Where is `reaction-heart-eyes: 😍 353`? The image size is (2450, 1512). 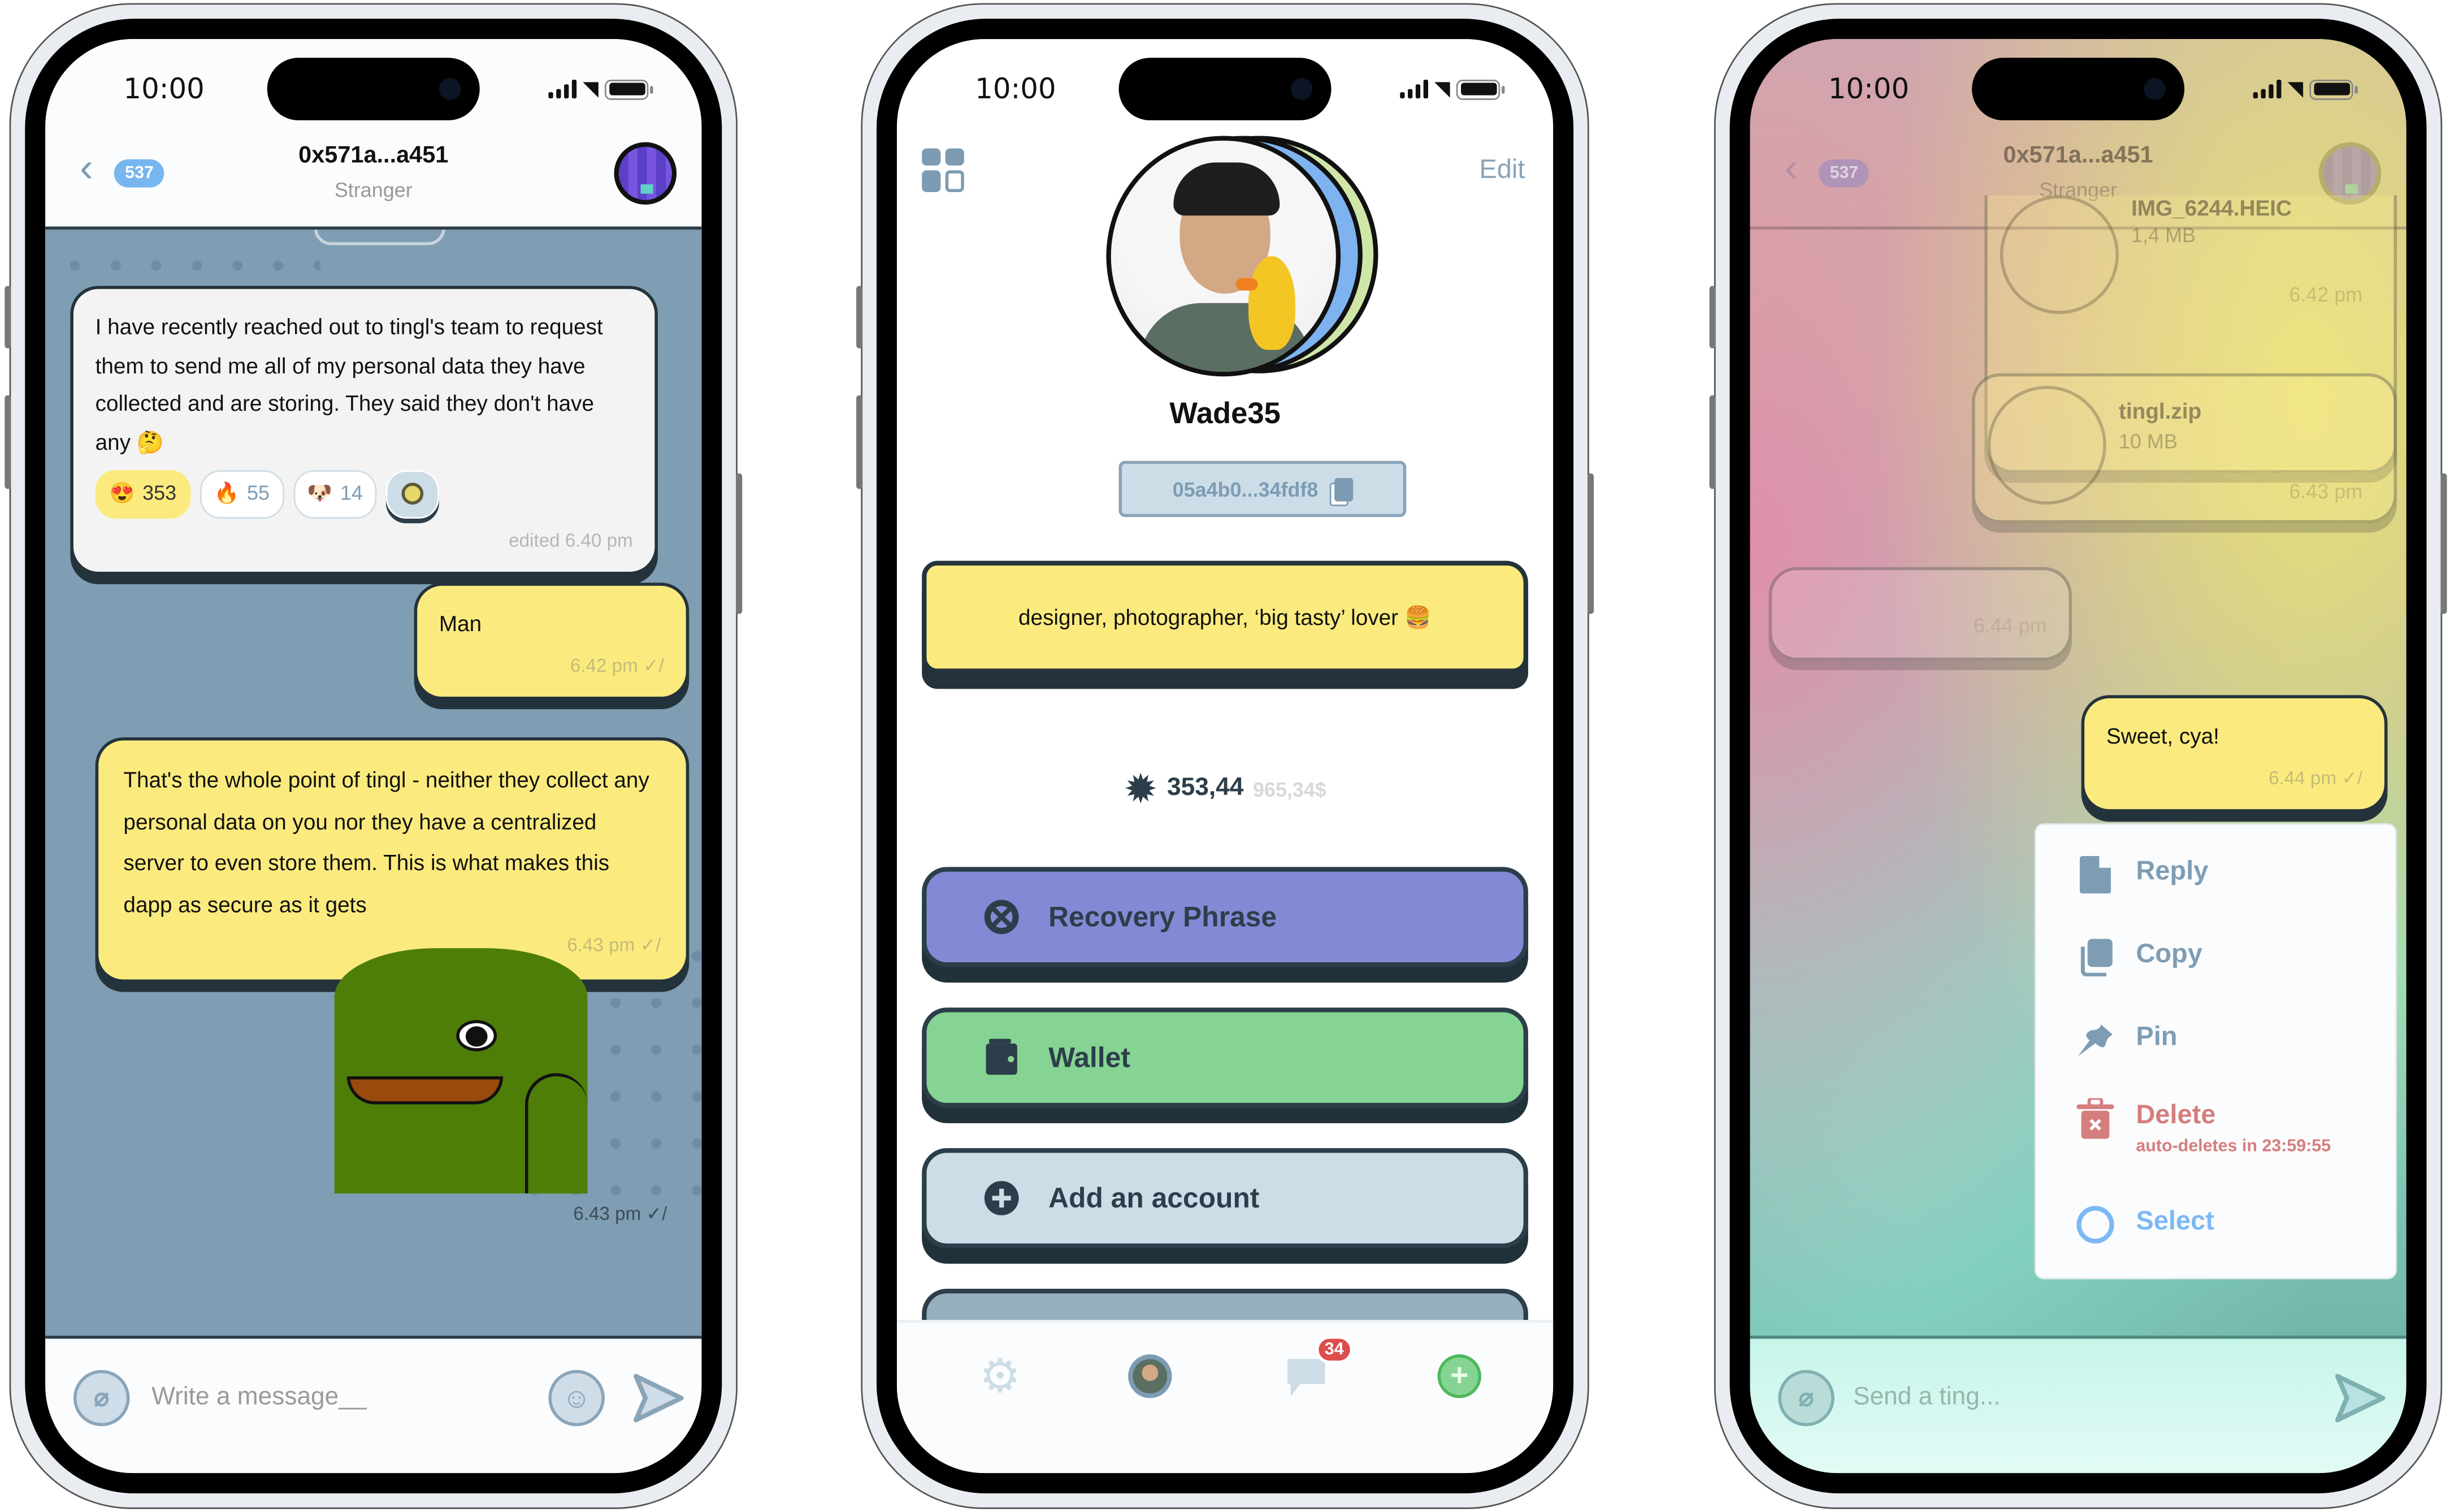 reaction-heart-eyes: 😍 353 is located at coordinates (142, 494).